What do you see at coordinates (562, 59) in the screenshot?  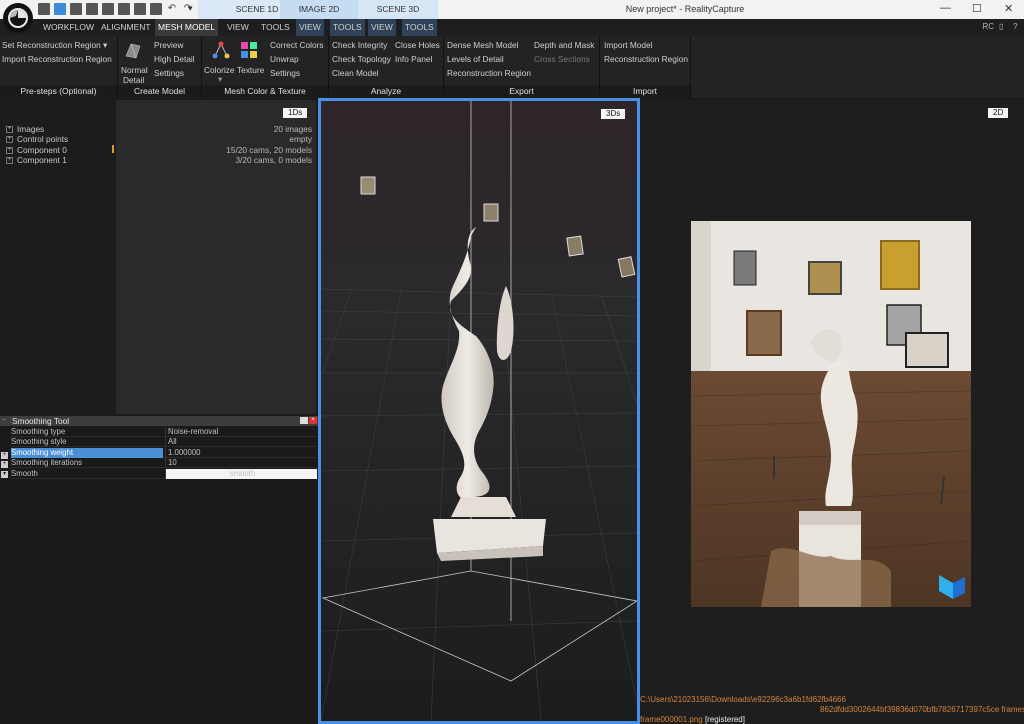 I see `cross-sections-button: Cross Sections` at bounding box center [562, 59].